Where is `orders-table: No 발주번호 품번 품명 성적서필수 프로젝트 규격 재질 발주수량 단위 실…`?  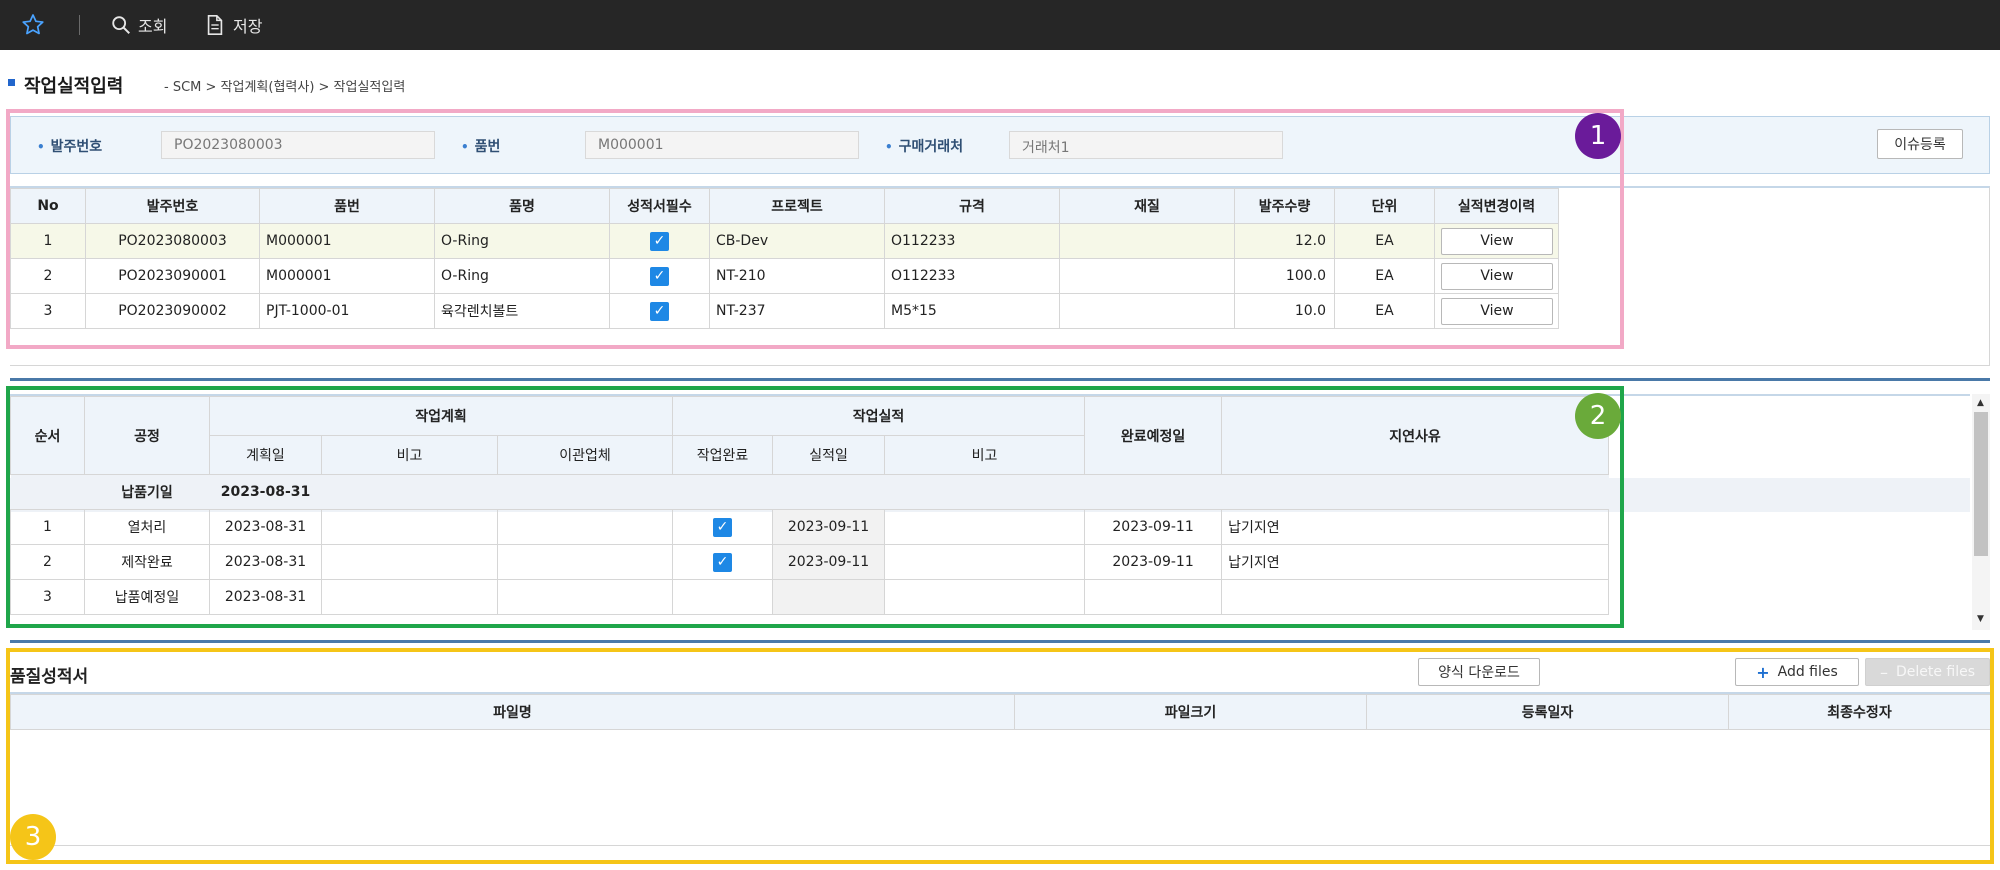
orders-table: No 발주번호 품번 품명 성적서필수 프로젝트 규격 재질 발주수량 단위 실… is located at coordinates (784, 258).